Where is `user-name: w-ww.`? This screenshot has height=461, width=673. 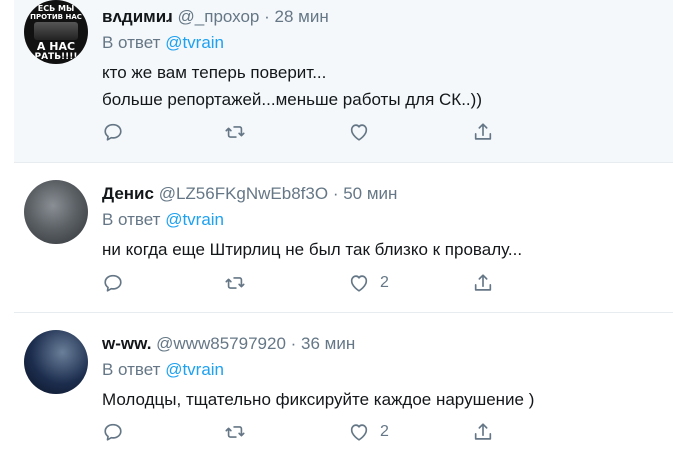
user-name: w-ww. is located at coordinates (126, 343).